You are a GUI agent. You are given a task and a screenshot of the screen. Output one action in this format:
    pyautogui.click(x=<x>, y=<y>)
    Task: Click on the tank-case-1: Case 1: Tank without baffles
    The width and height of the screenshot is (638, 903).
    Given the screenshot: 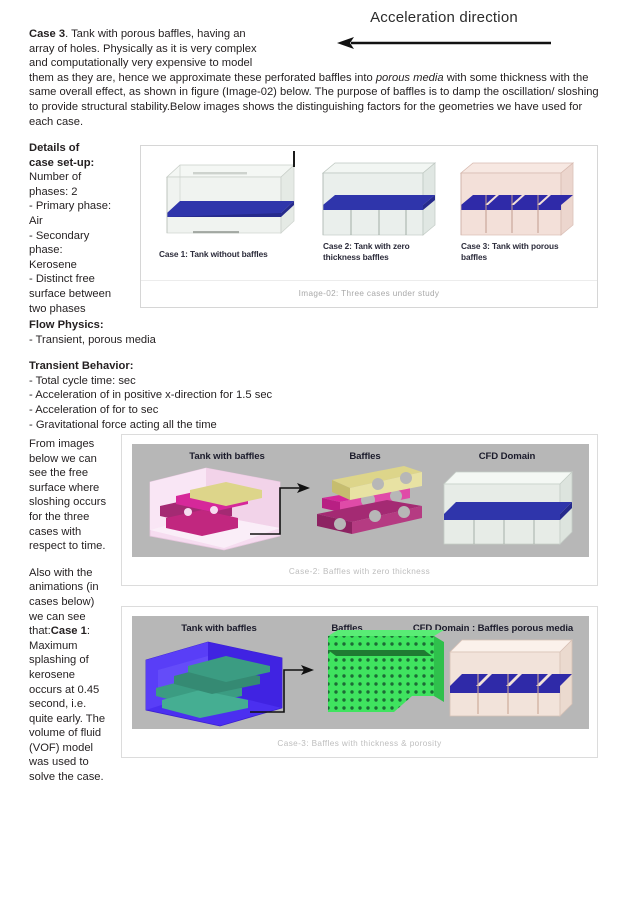 What is the action you would take?
    pyautogui.click(x=227, y=207)
    